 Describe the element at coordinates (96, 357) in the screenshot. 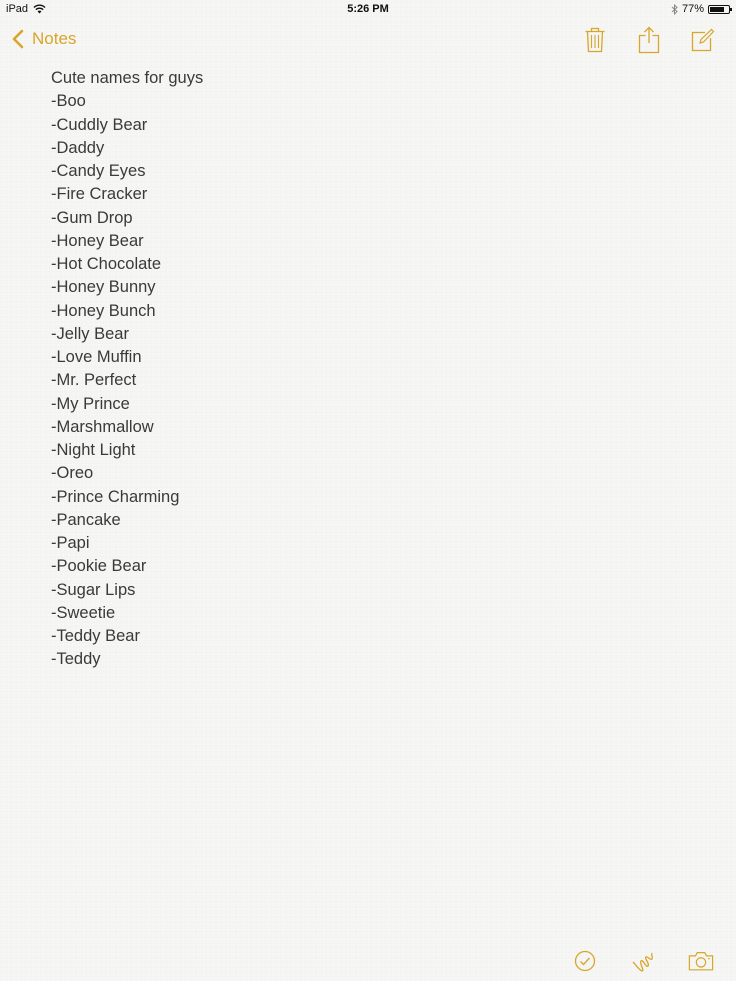

I see `note-line: -Love Muffin` at that location.